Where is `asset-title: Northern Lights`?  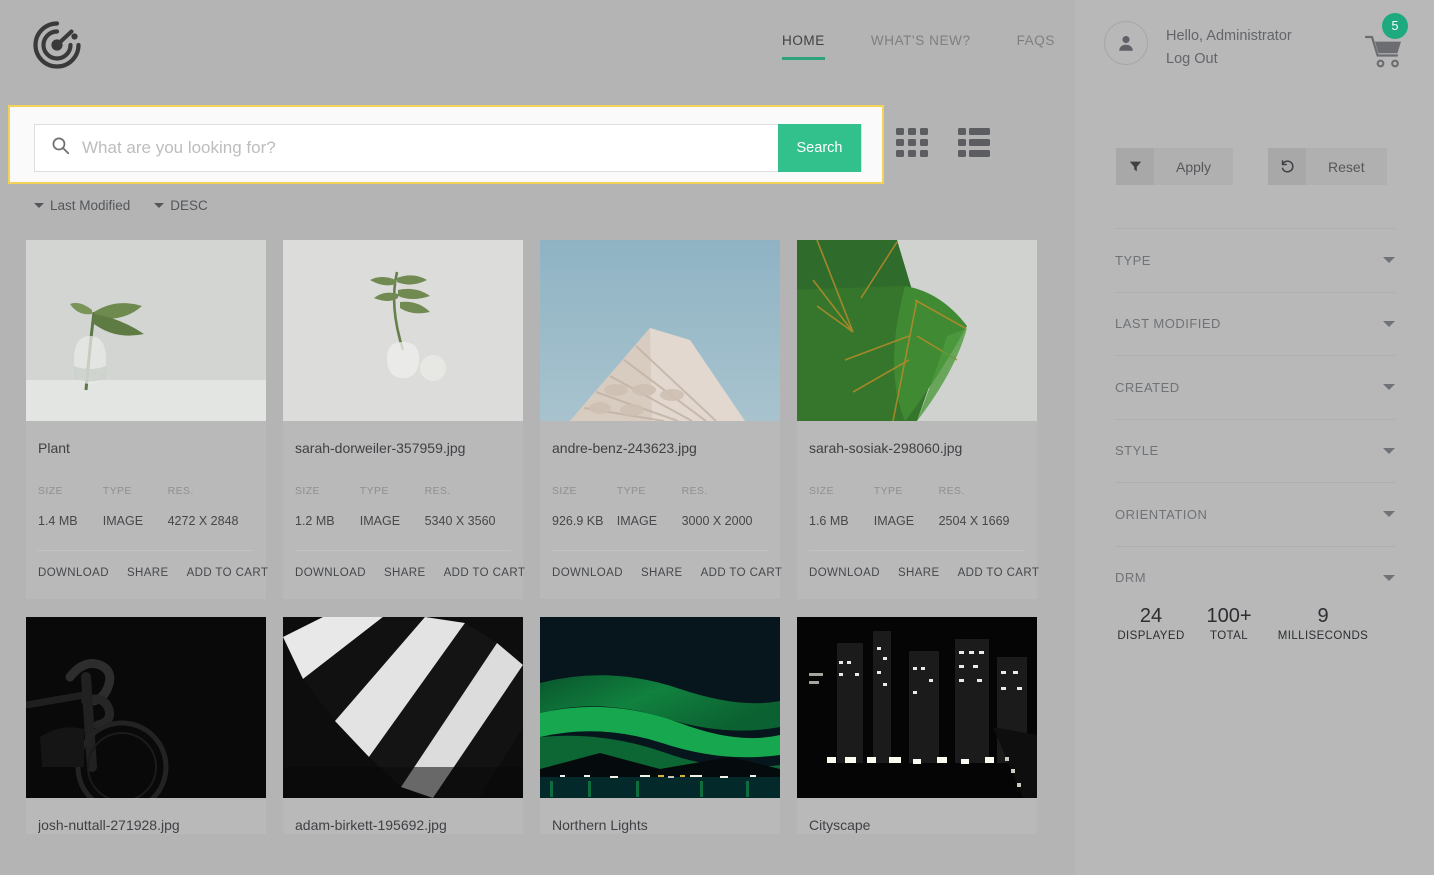
asset-title: Northern Lights is located at coordinates (660, 825).